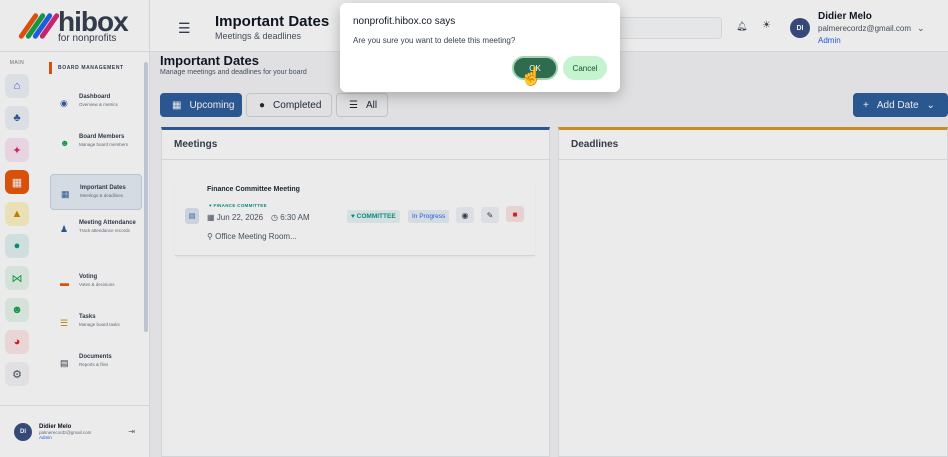  What do you see at coordinates (17, 118) in the screenshot?
I see `org-chart-icon: ♣` at bounding box center [17, 118].